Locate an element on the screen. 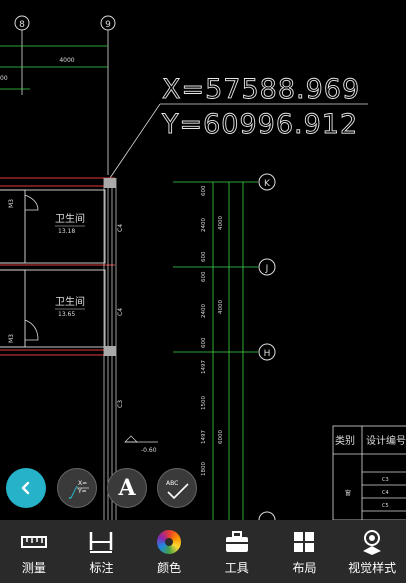 The width and height of the screenshot is (406, 583). grid-bubble-9: 9 is located at coordinates (108, 23).